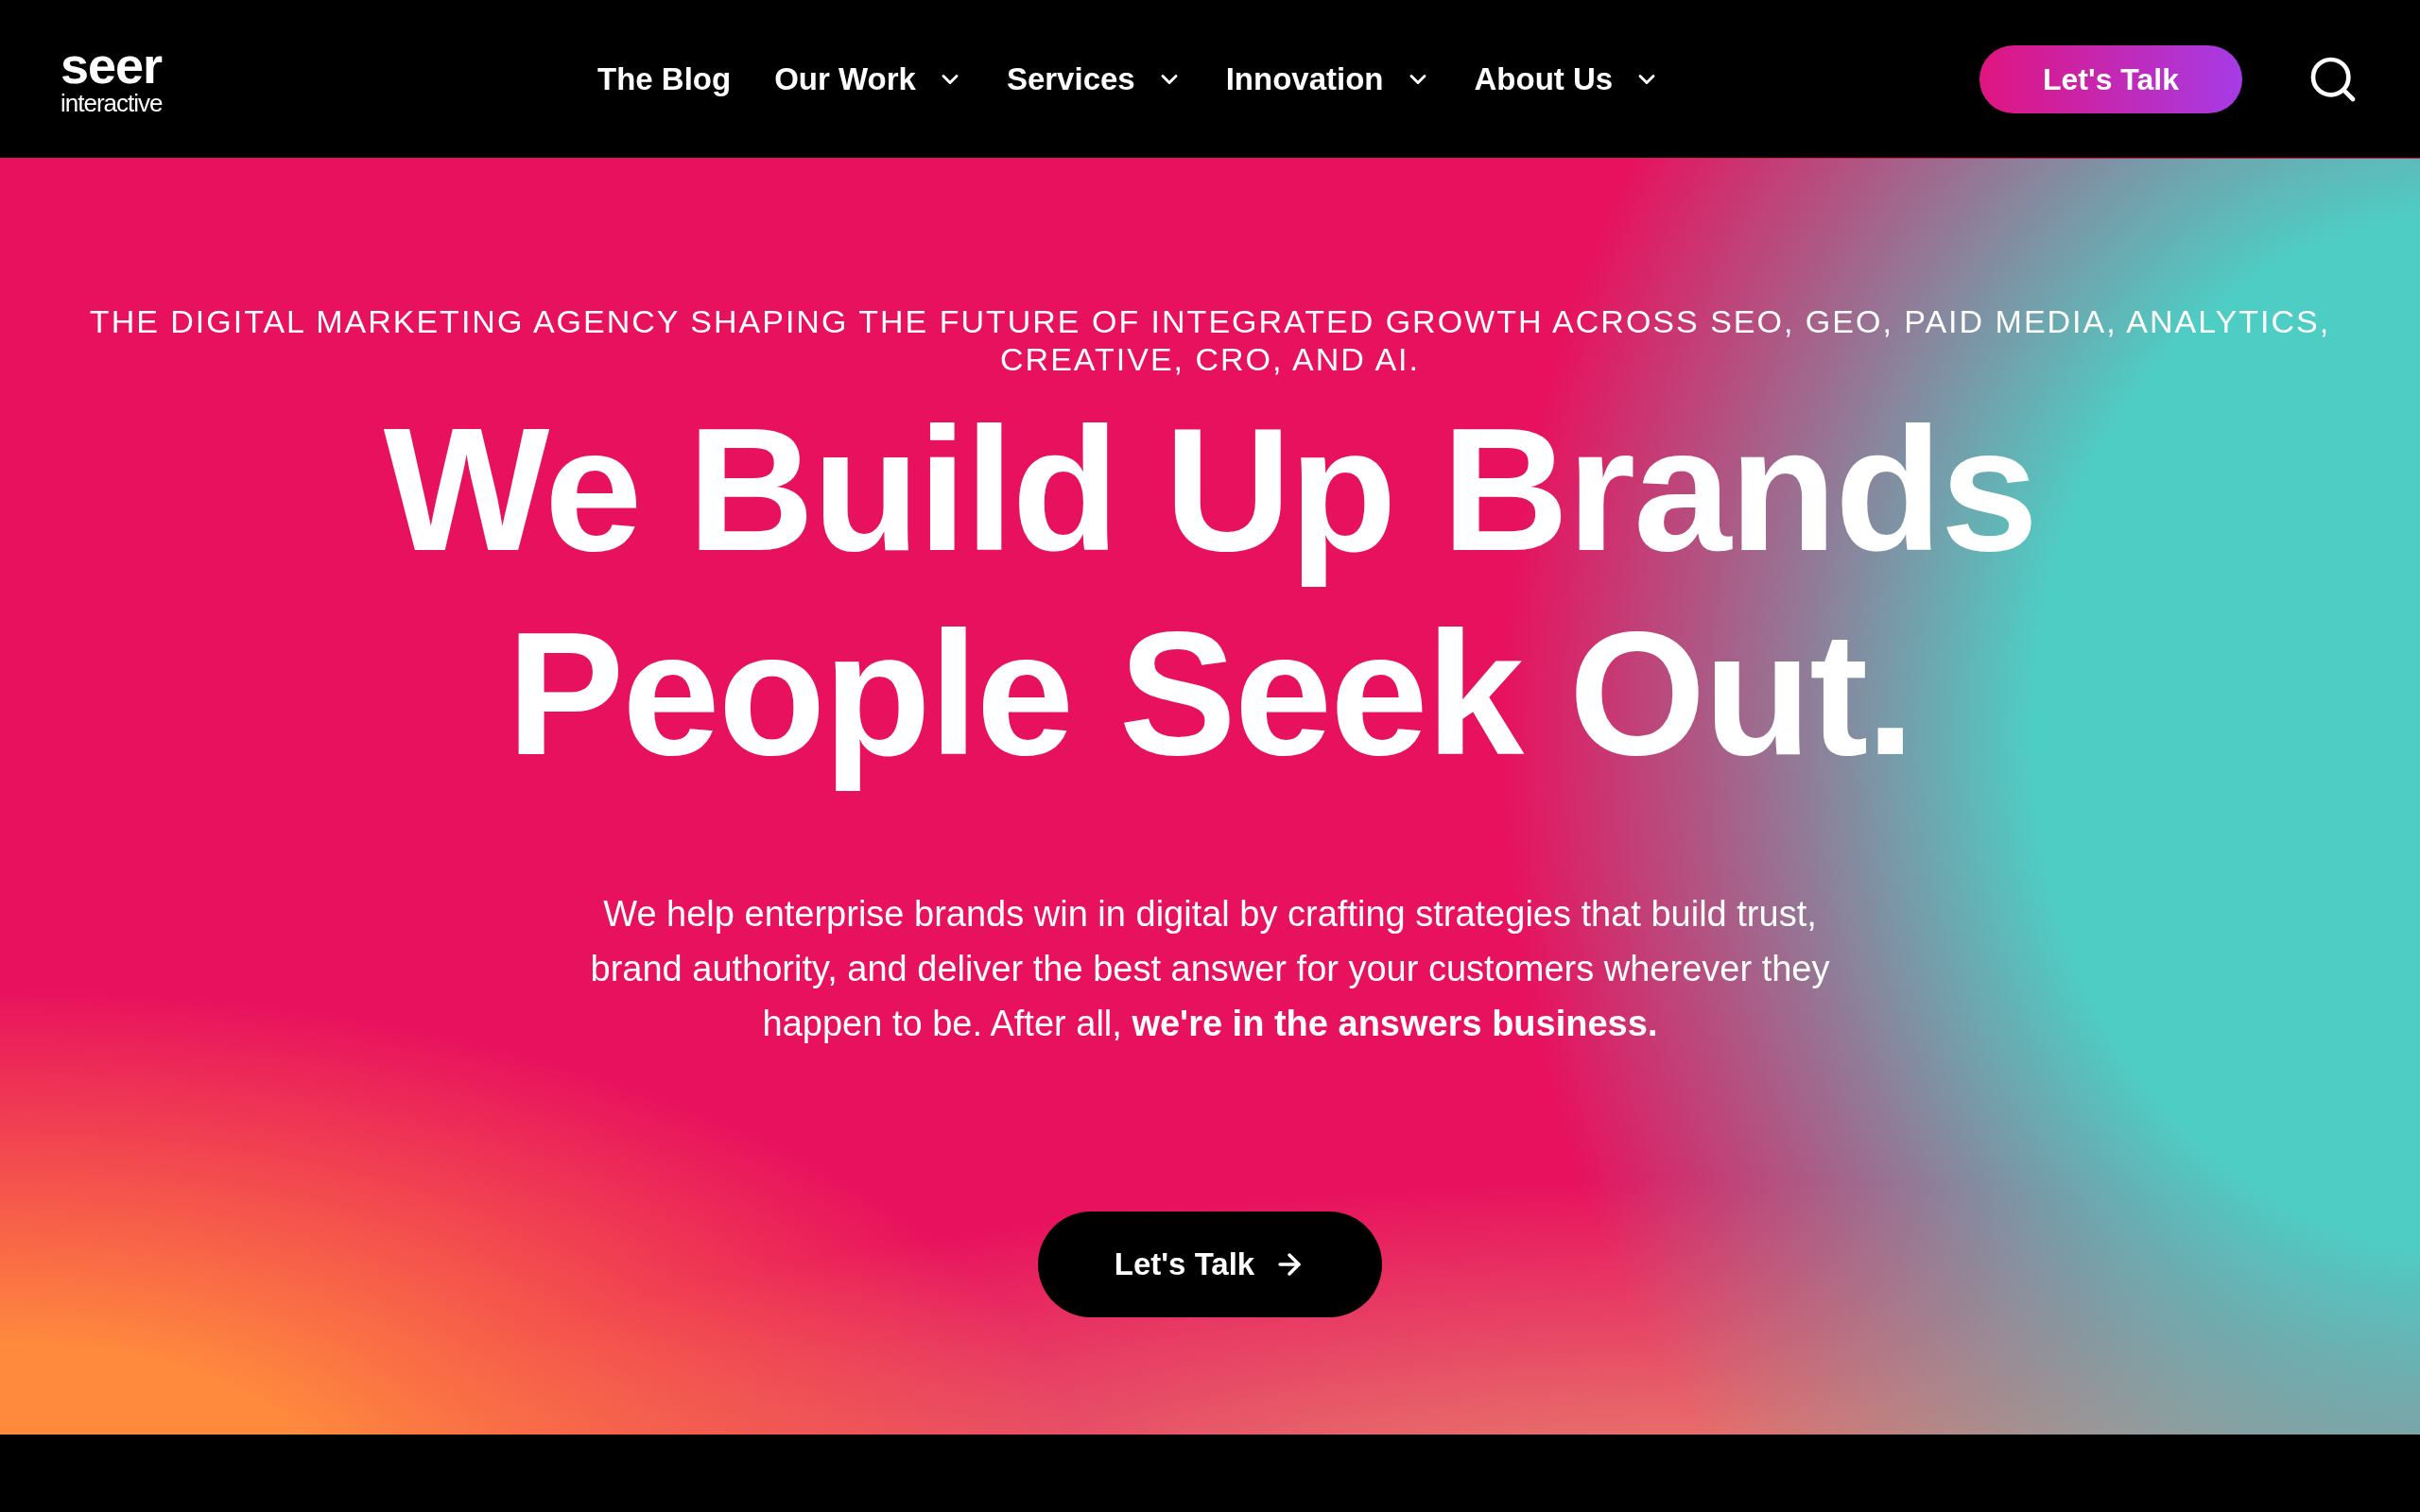 The image size is (2420, 1512). What do you see at coordinates (1094, 79) in the screenshot?
I see `nav-link: Services` at bounding box center [1094, 79].